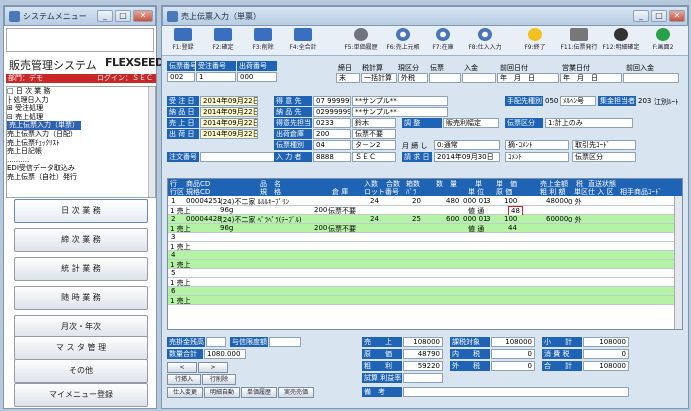  I want to click on menu-button-mymenu: マイメニュー登録, so click(81, 395).